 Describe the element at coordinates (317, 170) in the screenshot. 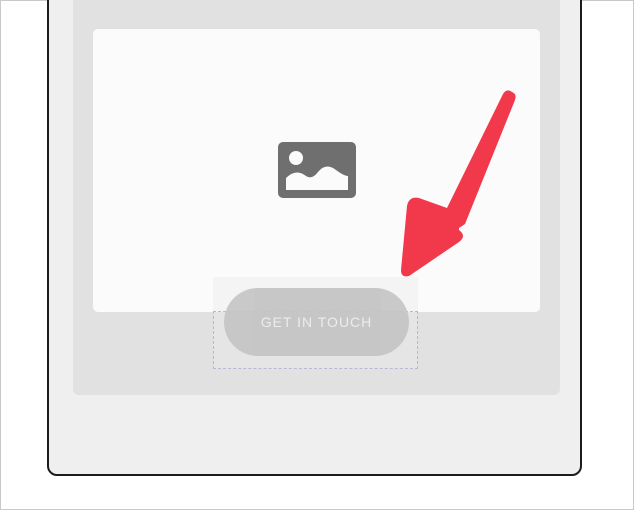

I see `image-icon` at that location.